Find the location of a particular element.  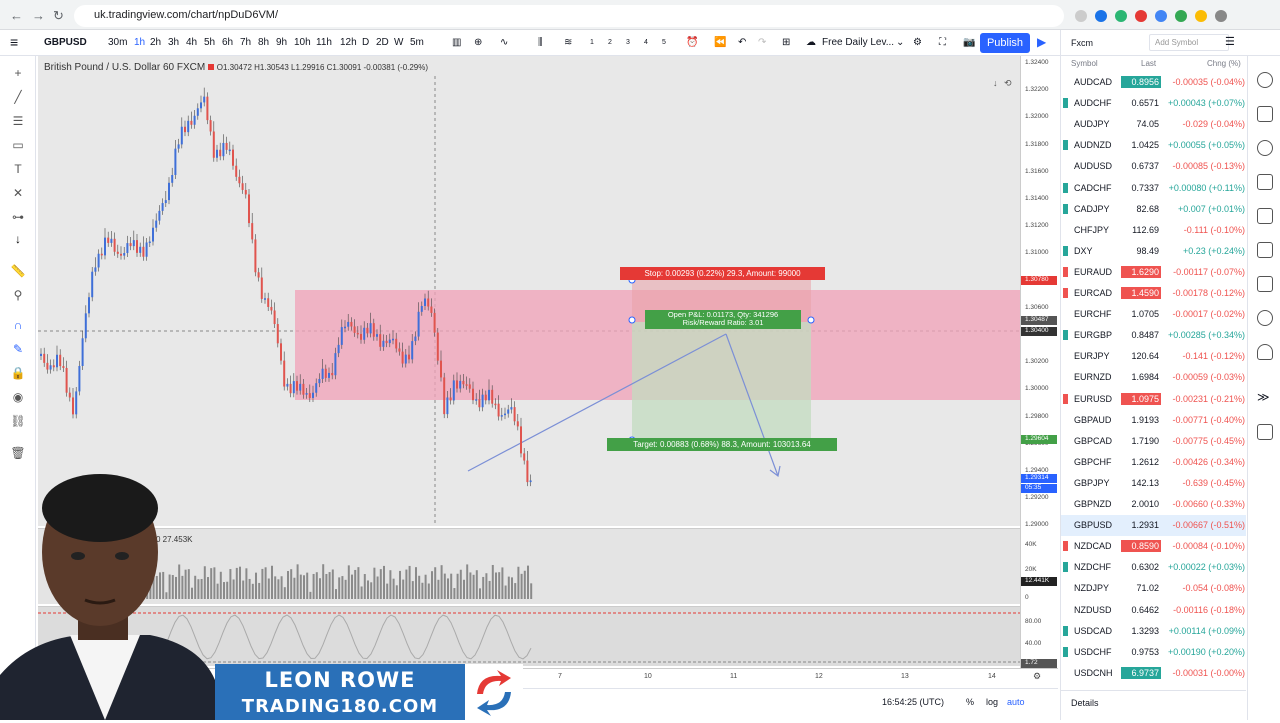

interval-9h: 9h is located at coordinates (281, 42).